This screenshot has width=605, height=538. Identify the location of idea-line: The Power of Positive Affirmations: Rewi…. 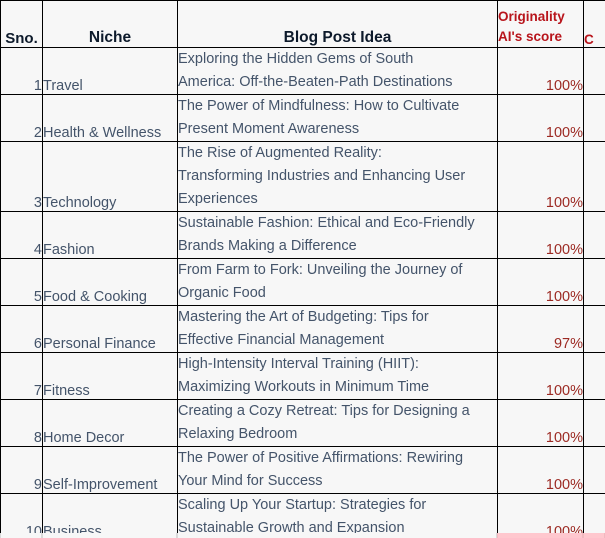
(321, 458).